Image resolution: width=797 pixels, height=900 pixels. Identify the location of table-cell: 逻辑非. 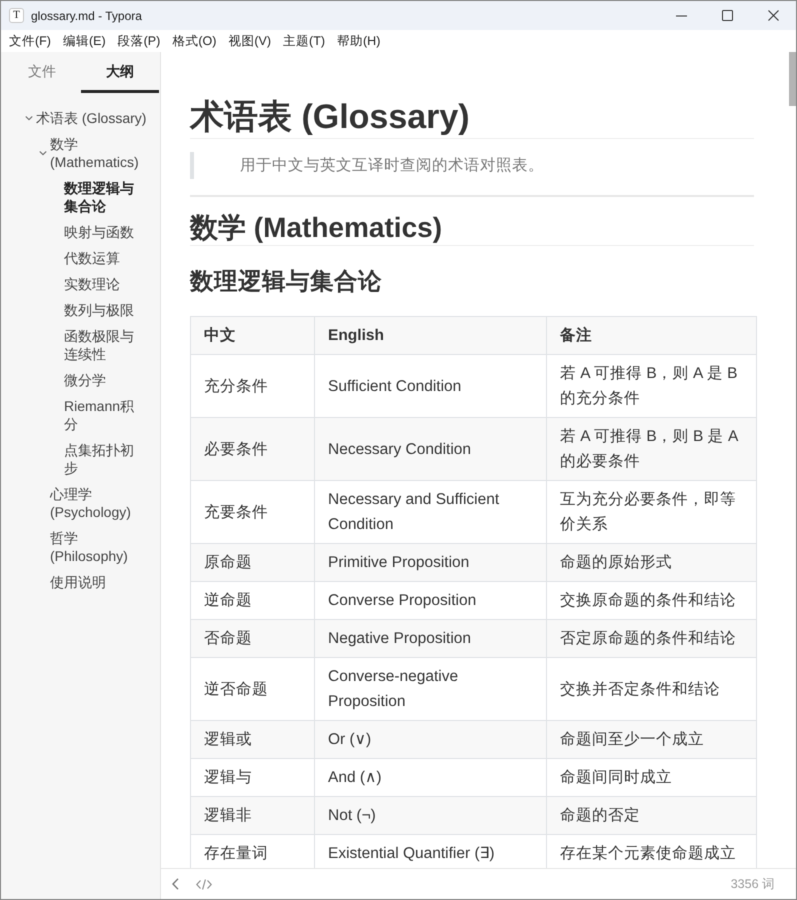
(252, 815).